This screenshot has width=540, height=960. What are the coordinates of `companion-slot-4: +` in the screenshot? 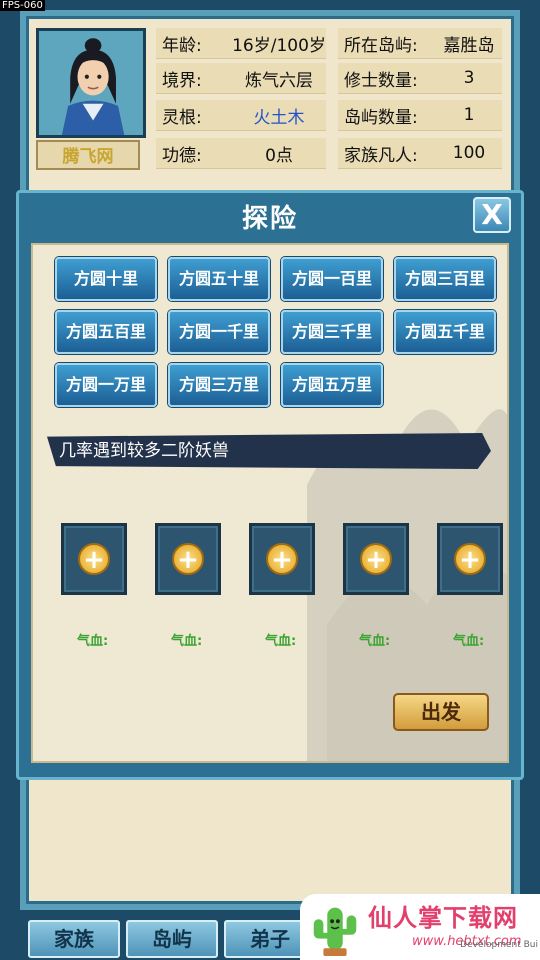 It's located at (376, 559).